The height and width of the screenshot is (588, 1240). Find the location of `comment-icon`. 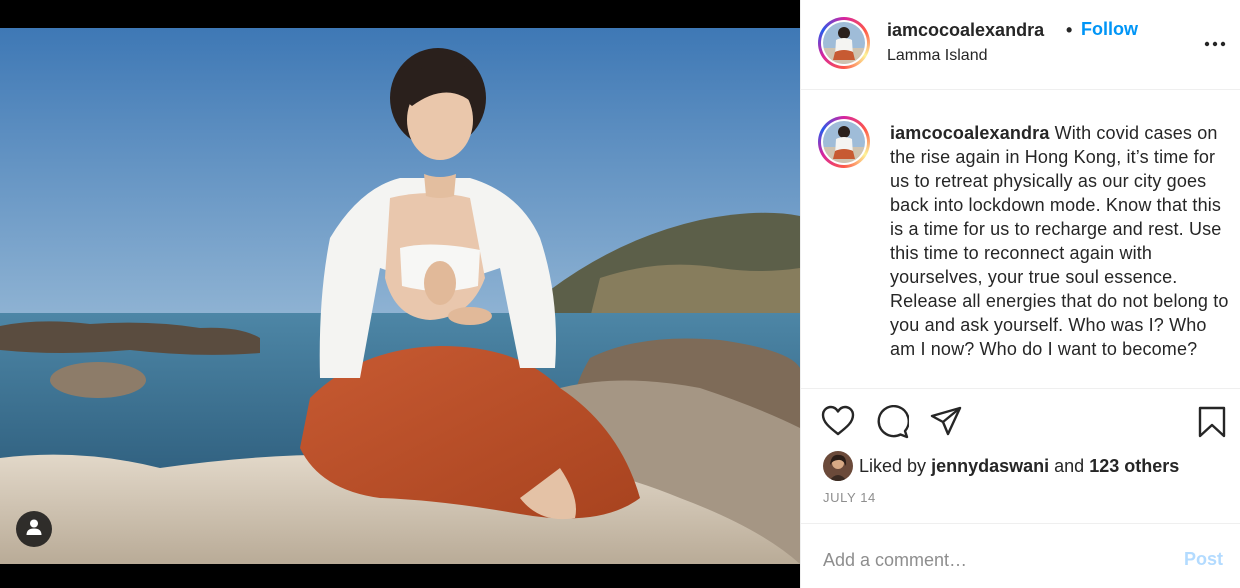

comment-icon is located at coordinates (892, 424).